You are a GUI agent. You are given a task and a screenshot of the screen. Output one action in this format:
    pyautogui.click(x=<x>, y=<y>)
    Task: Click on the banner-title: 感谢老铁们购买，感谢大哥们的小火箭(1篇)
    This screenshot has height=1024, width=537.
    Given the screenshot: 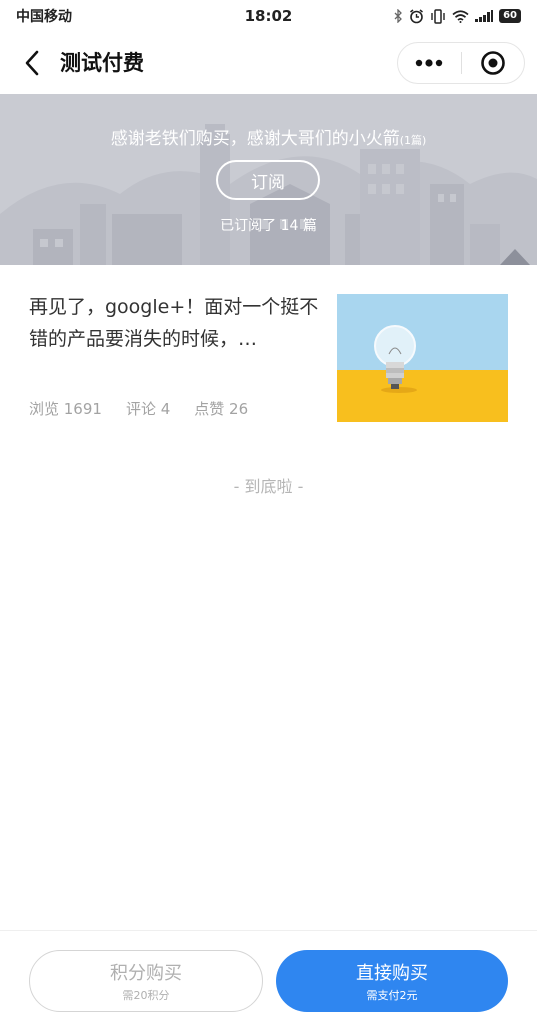 What is the action you would take?
    pyautogui.click(x=268, y=136)
    